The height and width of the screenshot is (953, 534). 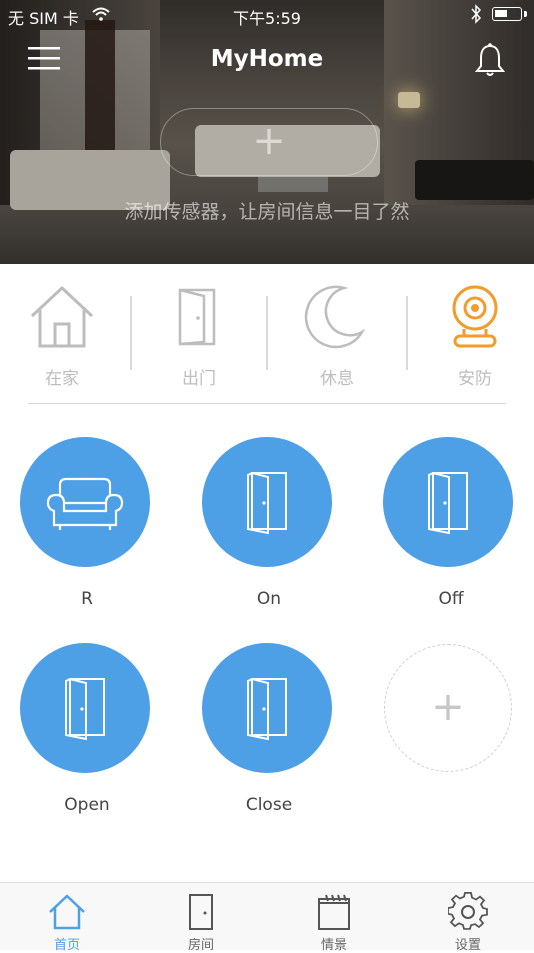 I want to click on device-r, so click(x=85, y=502).